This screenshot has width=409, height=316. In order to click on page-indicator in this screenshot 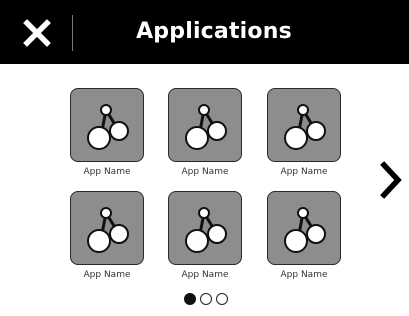, I will do `click(208, 300)`.